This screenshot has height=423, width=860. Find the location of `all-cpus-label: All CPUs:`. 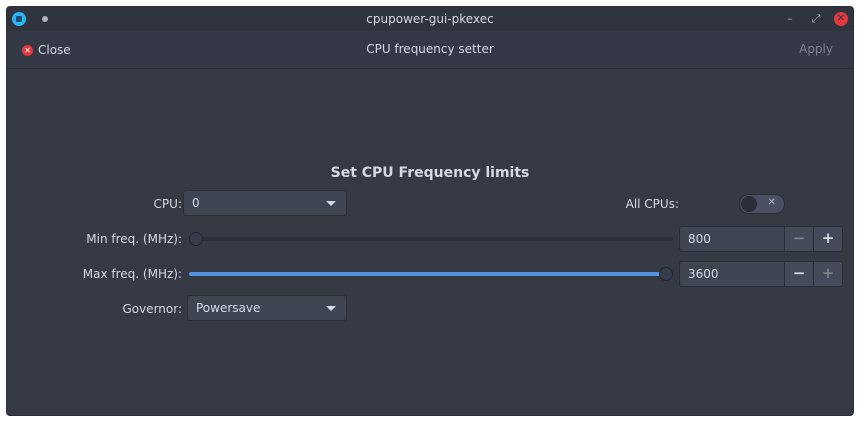

all-cpus-label: All CPUs: is located at coordinates (652, 204).